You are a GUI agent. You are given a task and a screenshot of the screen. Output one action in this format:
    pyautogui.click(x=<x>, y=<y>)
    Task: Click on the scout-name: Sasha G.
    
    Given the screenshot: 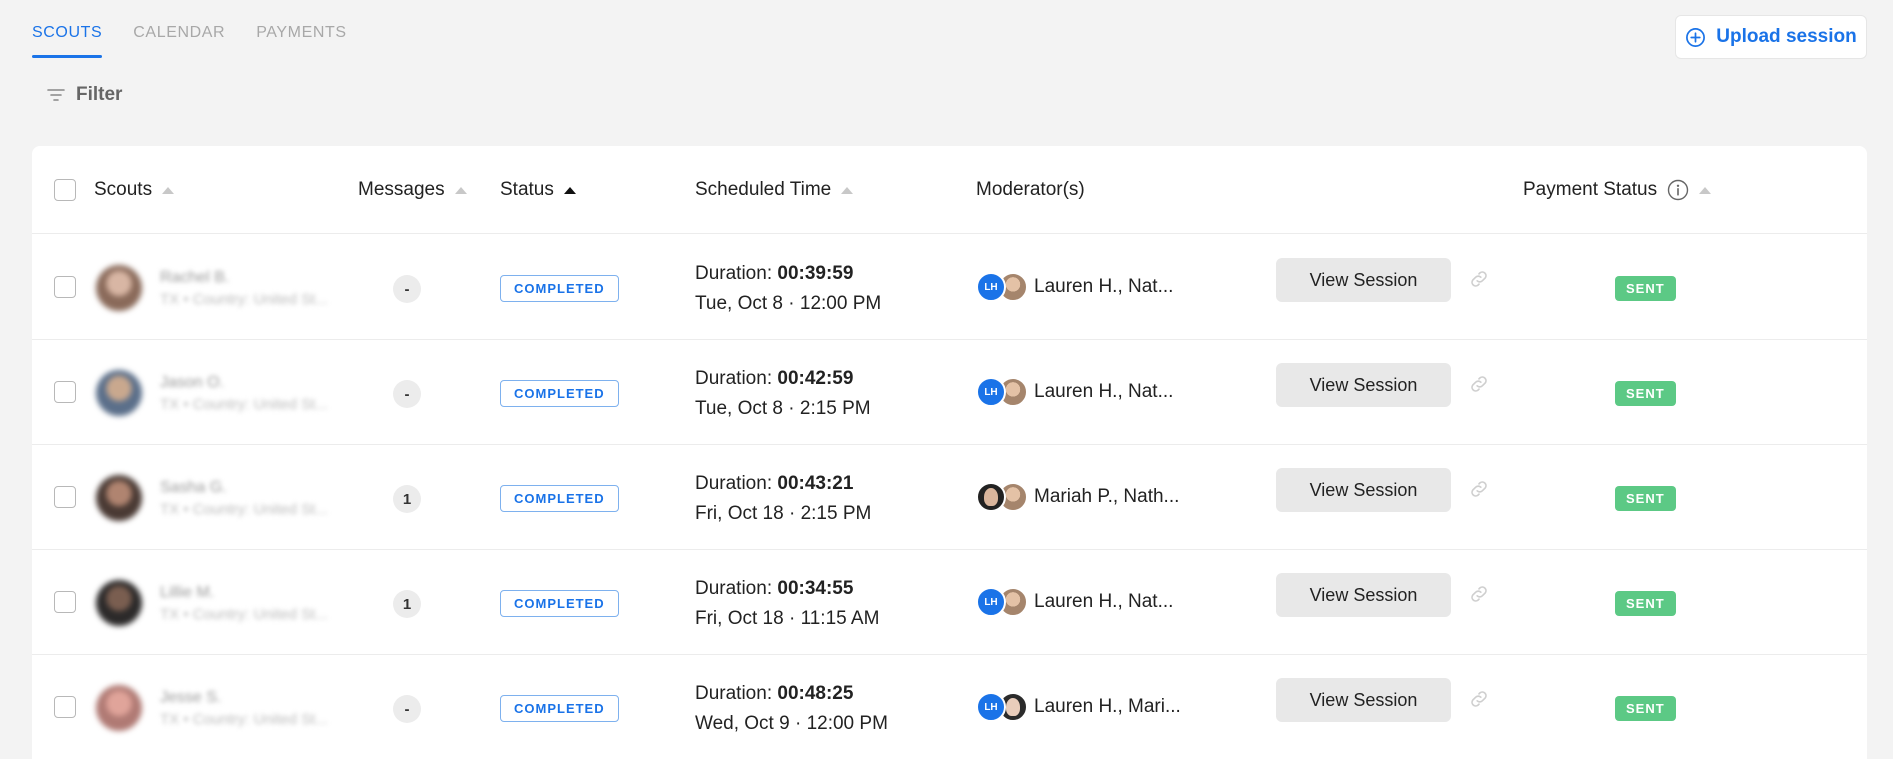 What is the action you would take?
    pyautogui.click(x=193, y=488)
    